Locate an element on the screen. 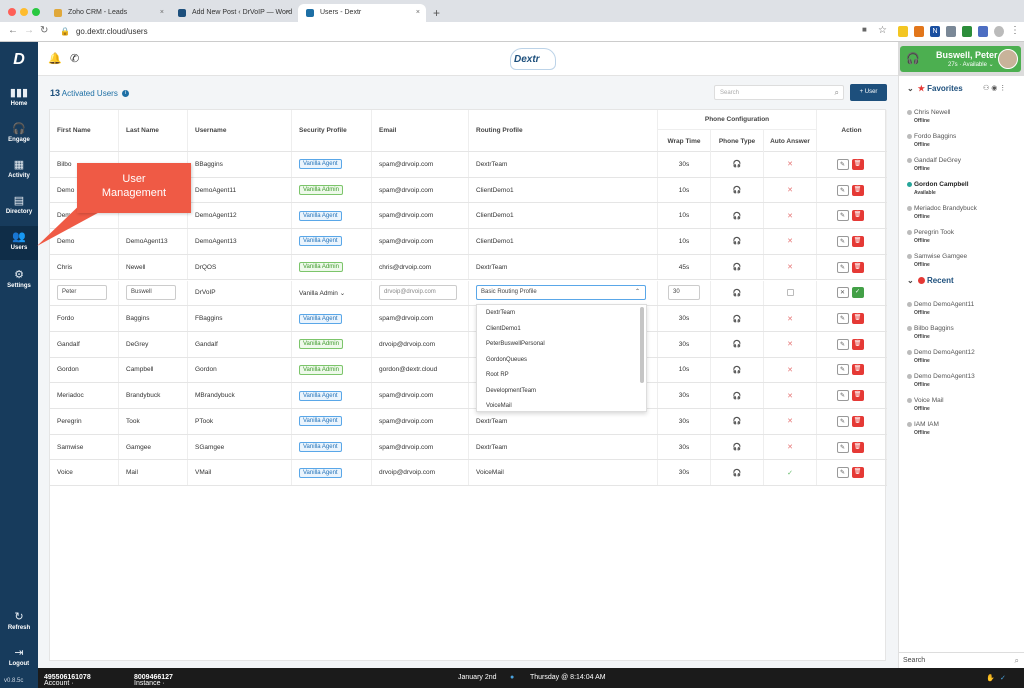  routing-option: PeterBuswellPersonal is located at coordinates (561, 344).